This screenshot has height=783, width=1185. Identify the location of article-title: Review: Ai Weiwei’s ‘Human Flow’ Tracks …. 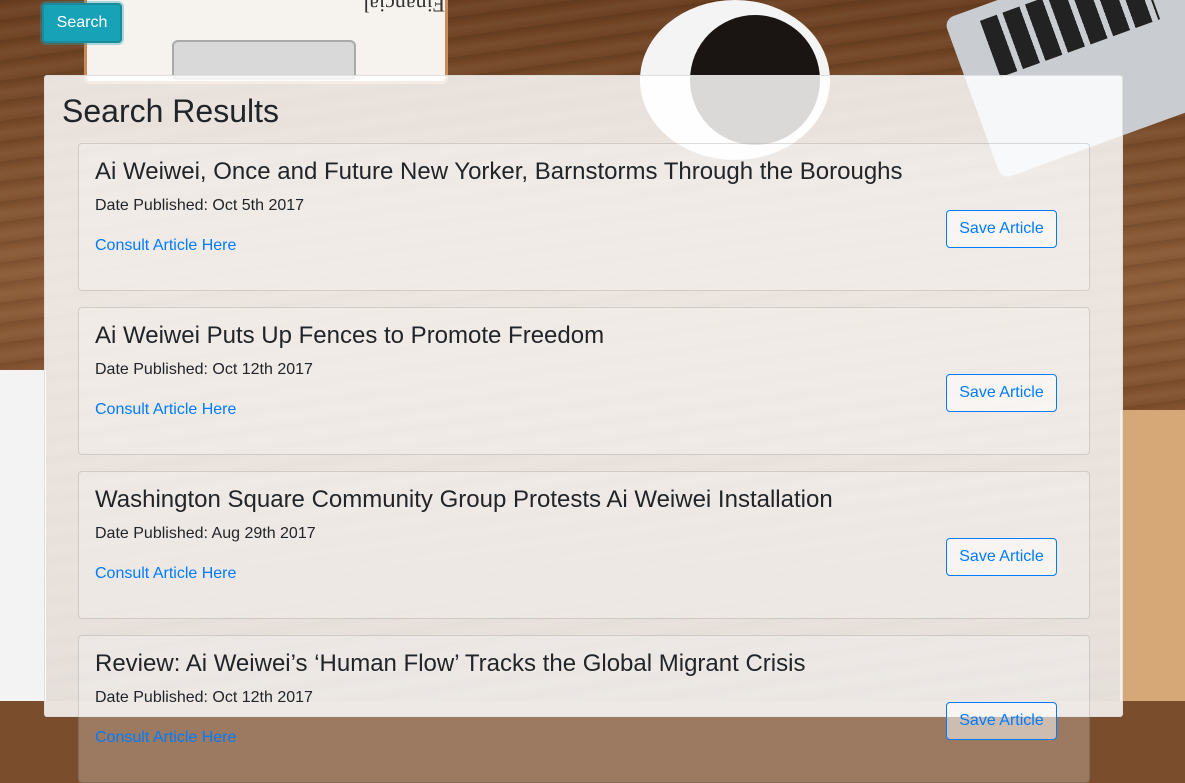
(450, 663).